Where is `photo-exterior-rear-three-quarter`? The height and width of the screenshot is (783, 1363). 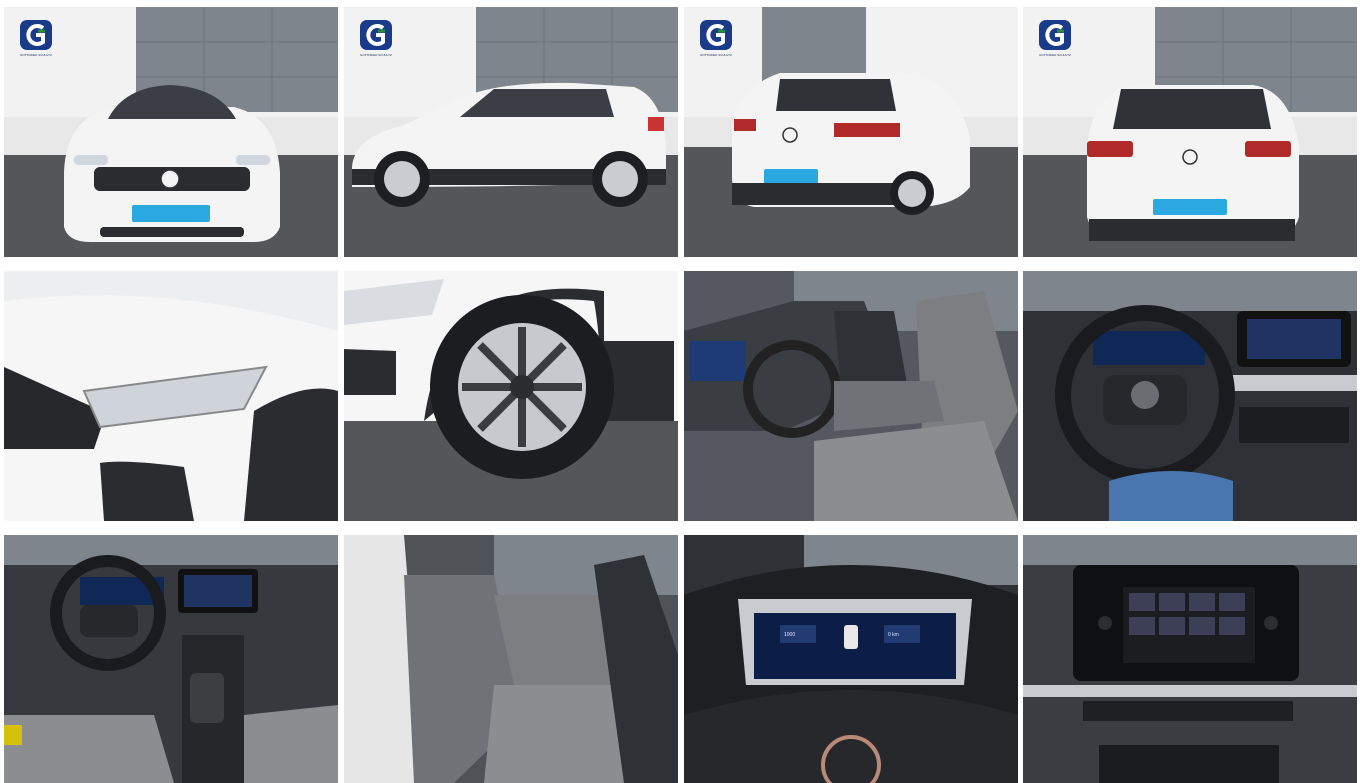 photo-exterior-rear-three-quarter is located at coordinates (851, 132).